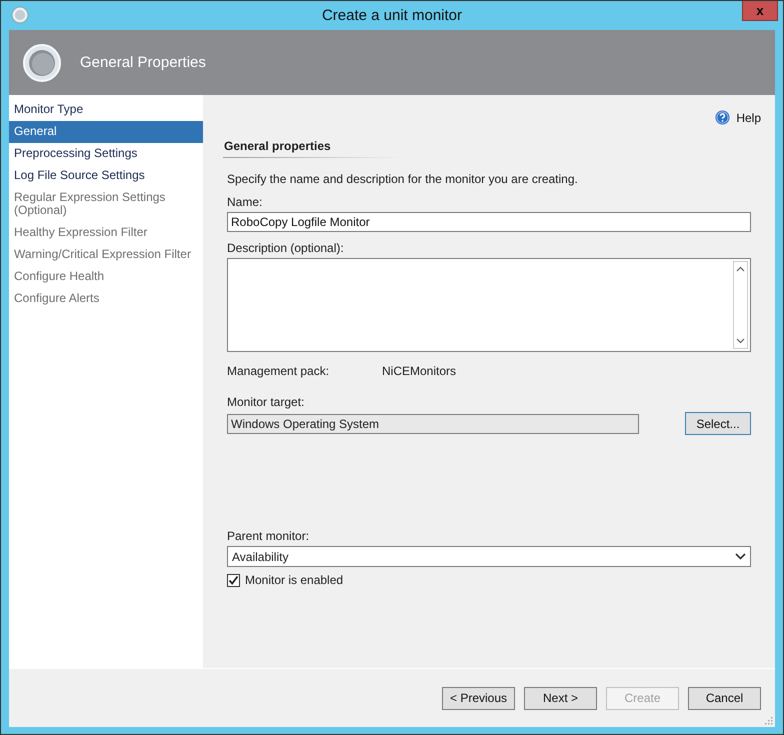 This screenshot has height=735, width=784. What do you see at coordinates (740, 556) in the screenshot?
I see `chevron-down-icon` at bounding box center [740, 556].